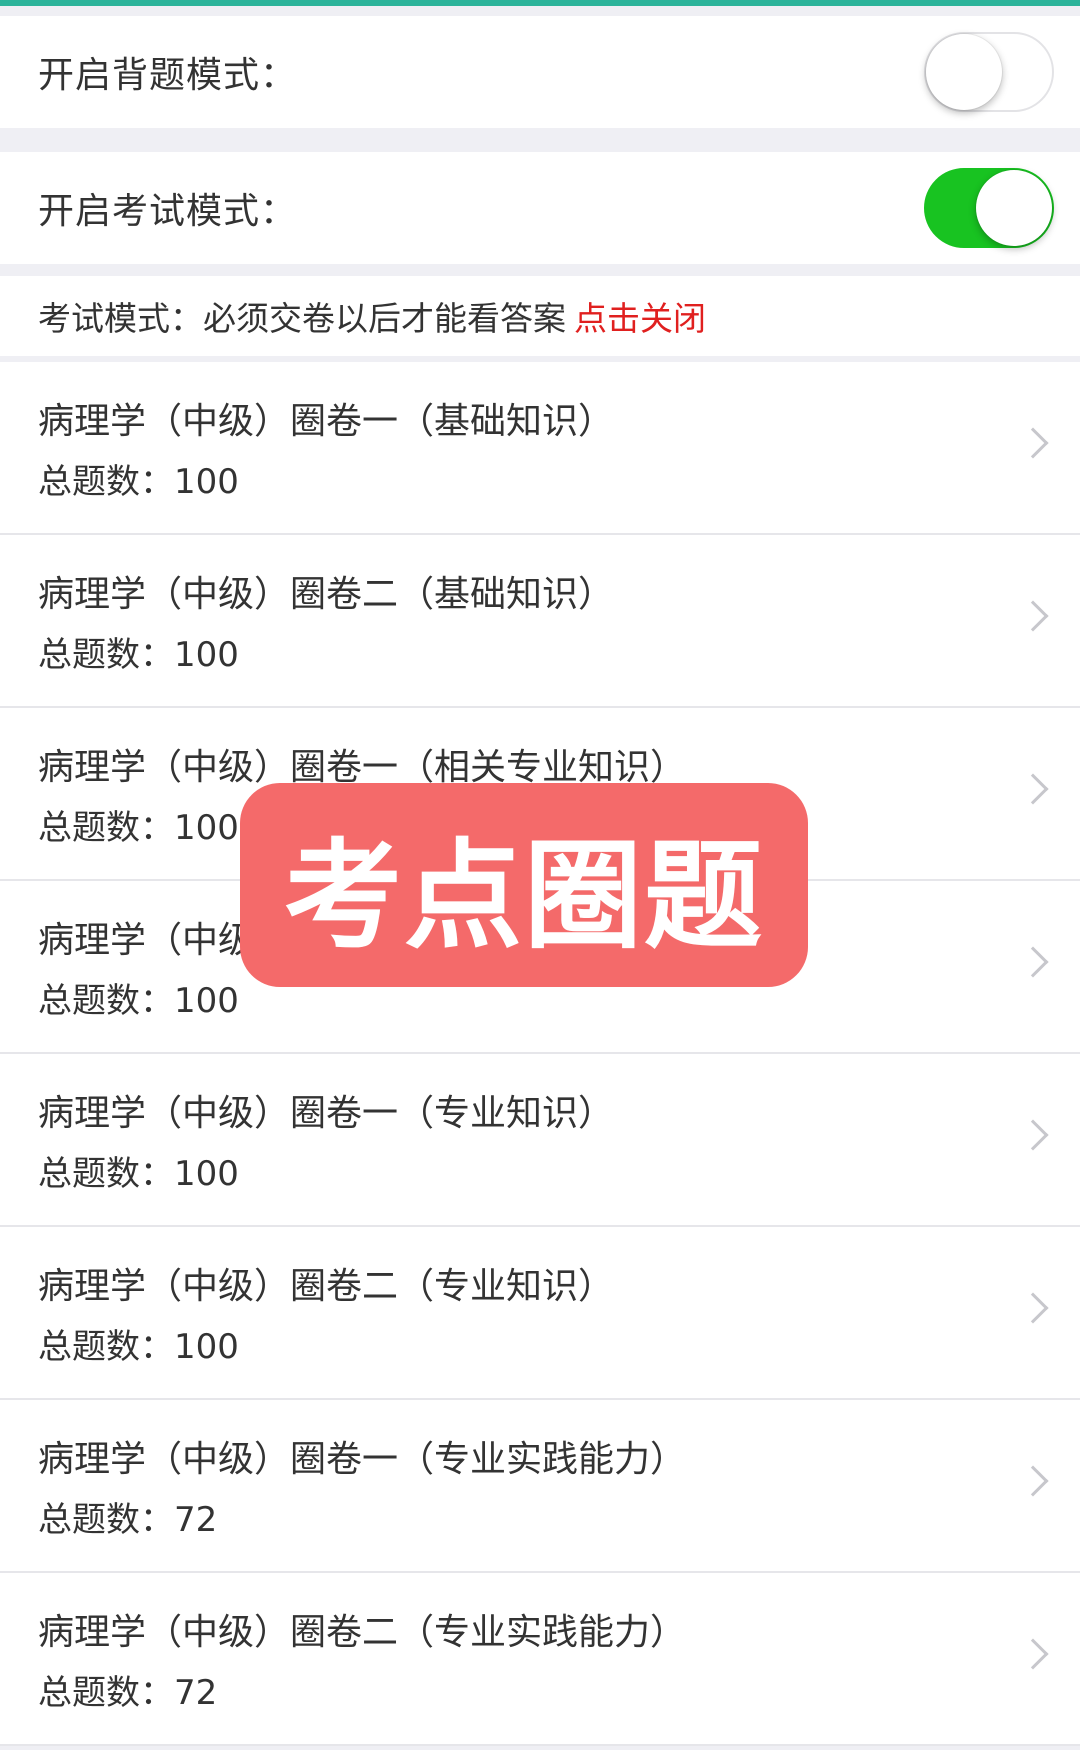 This screenshot has height=1750, width=1080. What do you see at coordinates (302, 318) in the screenshot?
I see `exam-mode-hint-text: 考试模式：必须交卷以后才能看答案` at bounding box center [302, 318].